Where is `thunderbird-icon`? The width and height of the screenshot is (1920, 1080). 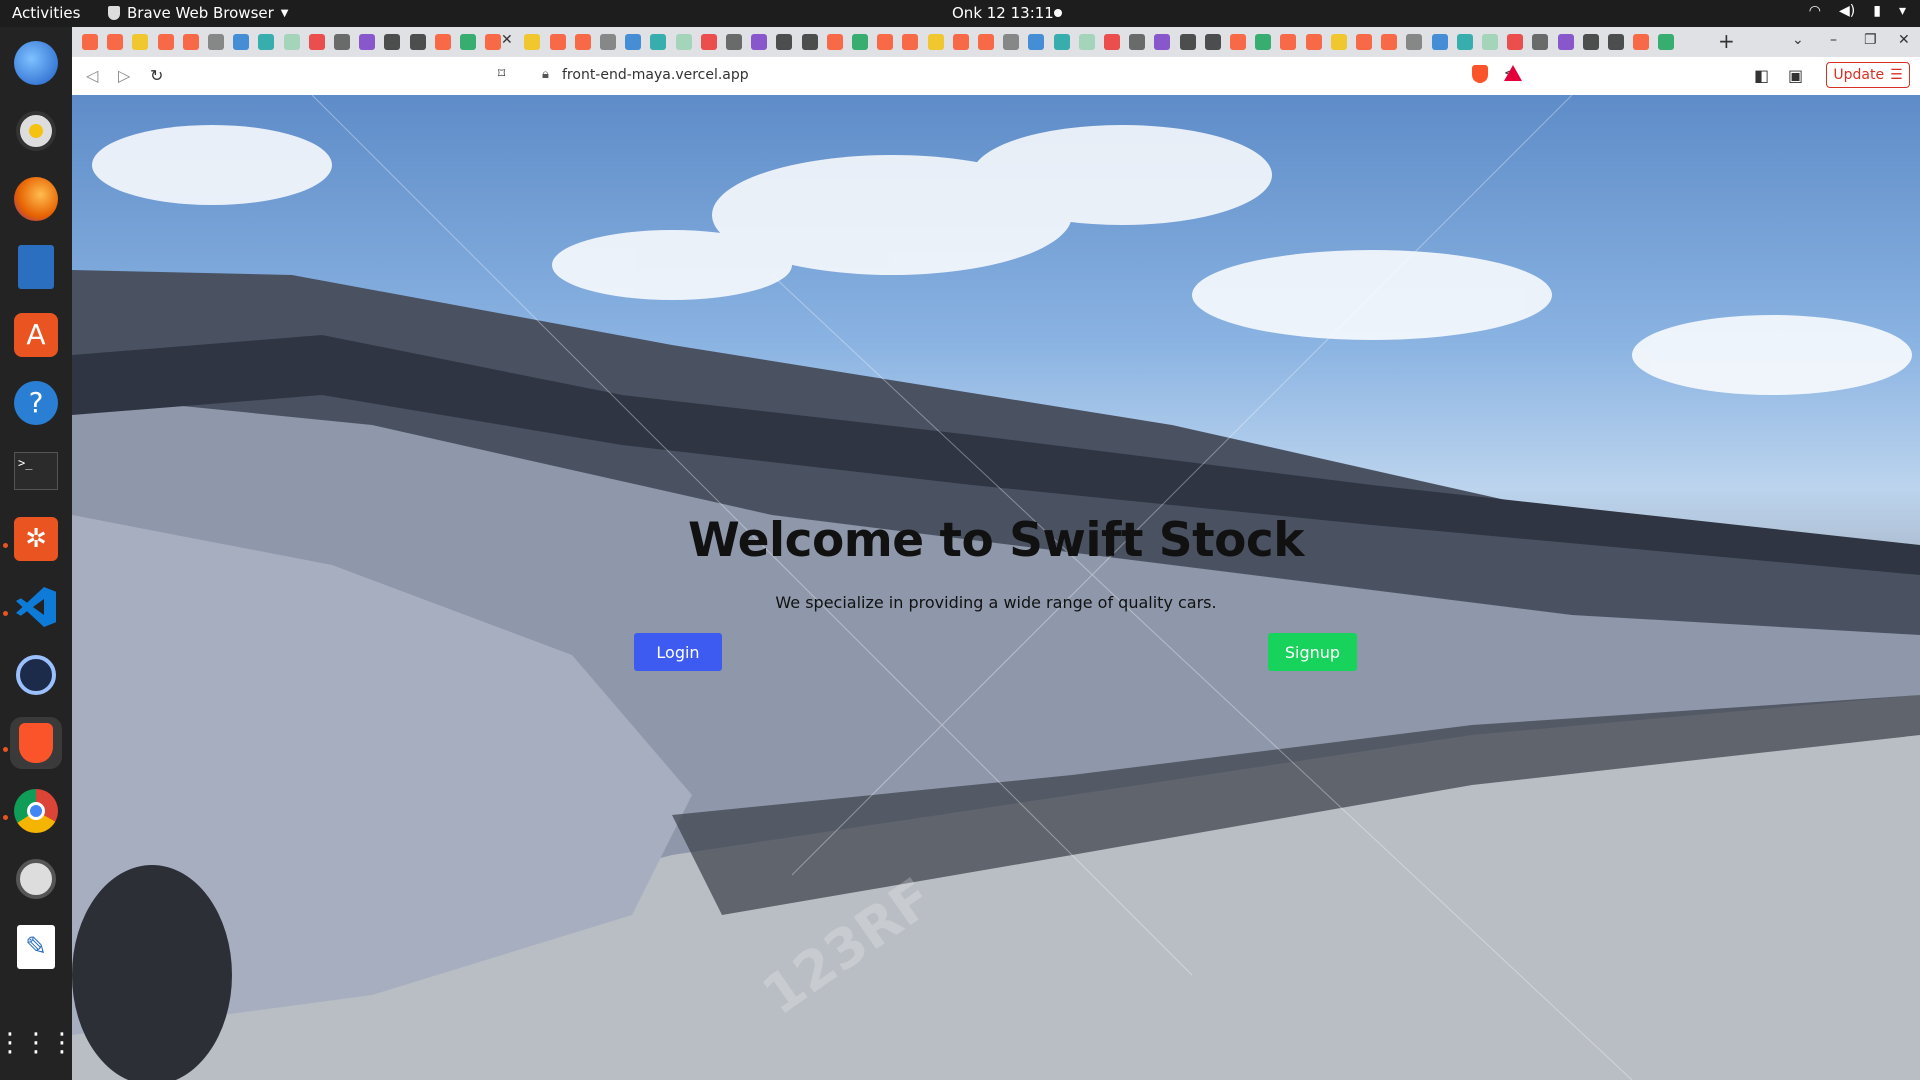
thunderbird-icon is located at coordinates (36, 63).